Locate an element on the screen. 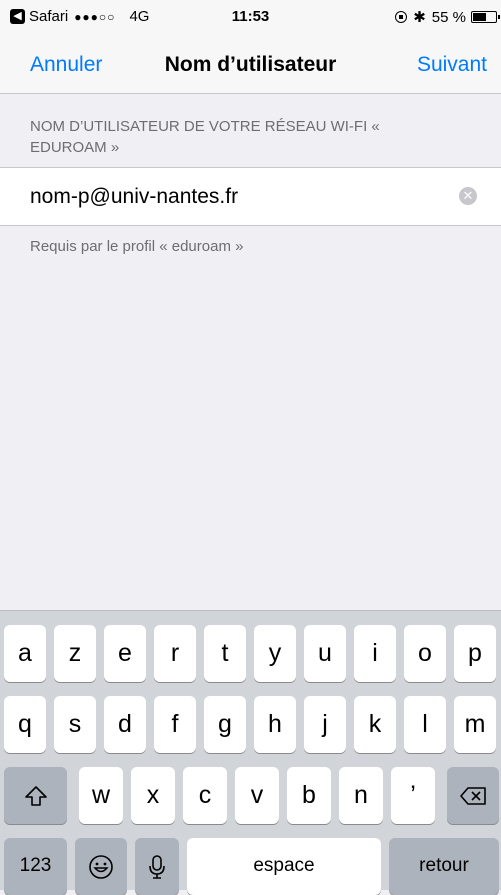 This screenshot has height=895, width=501. delete-key is located at coordinates (473, 795).